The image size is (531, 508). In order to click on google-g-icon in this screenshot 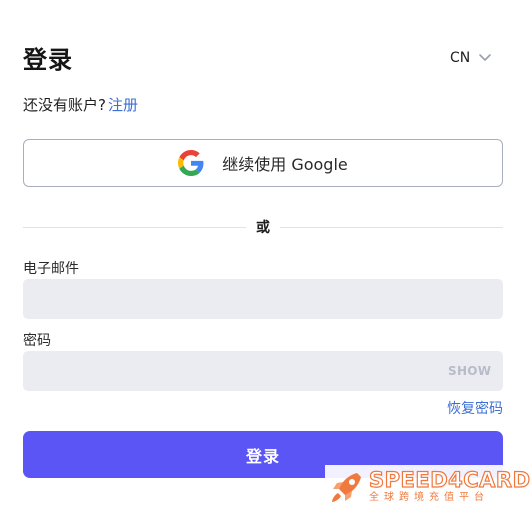, I will do `click(191, 163)`.